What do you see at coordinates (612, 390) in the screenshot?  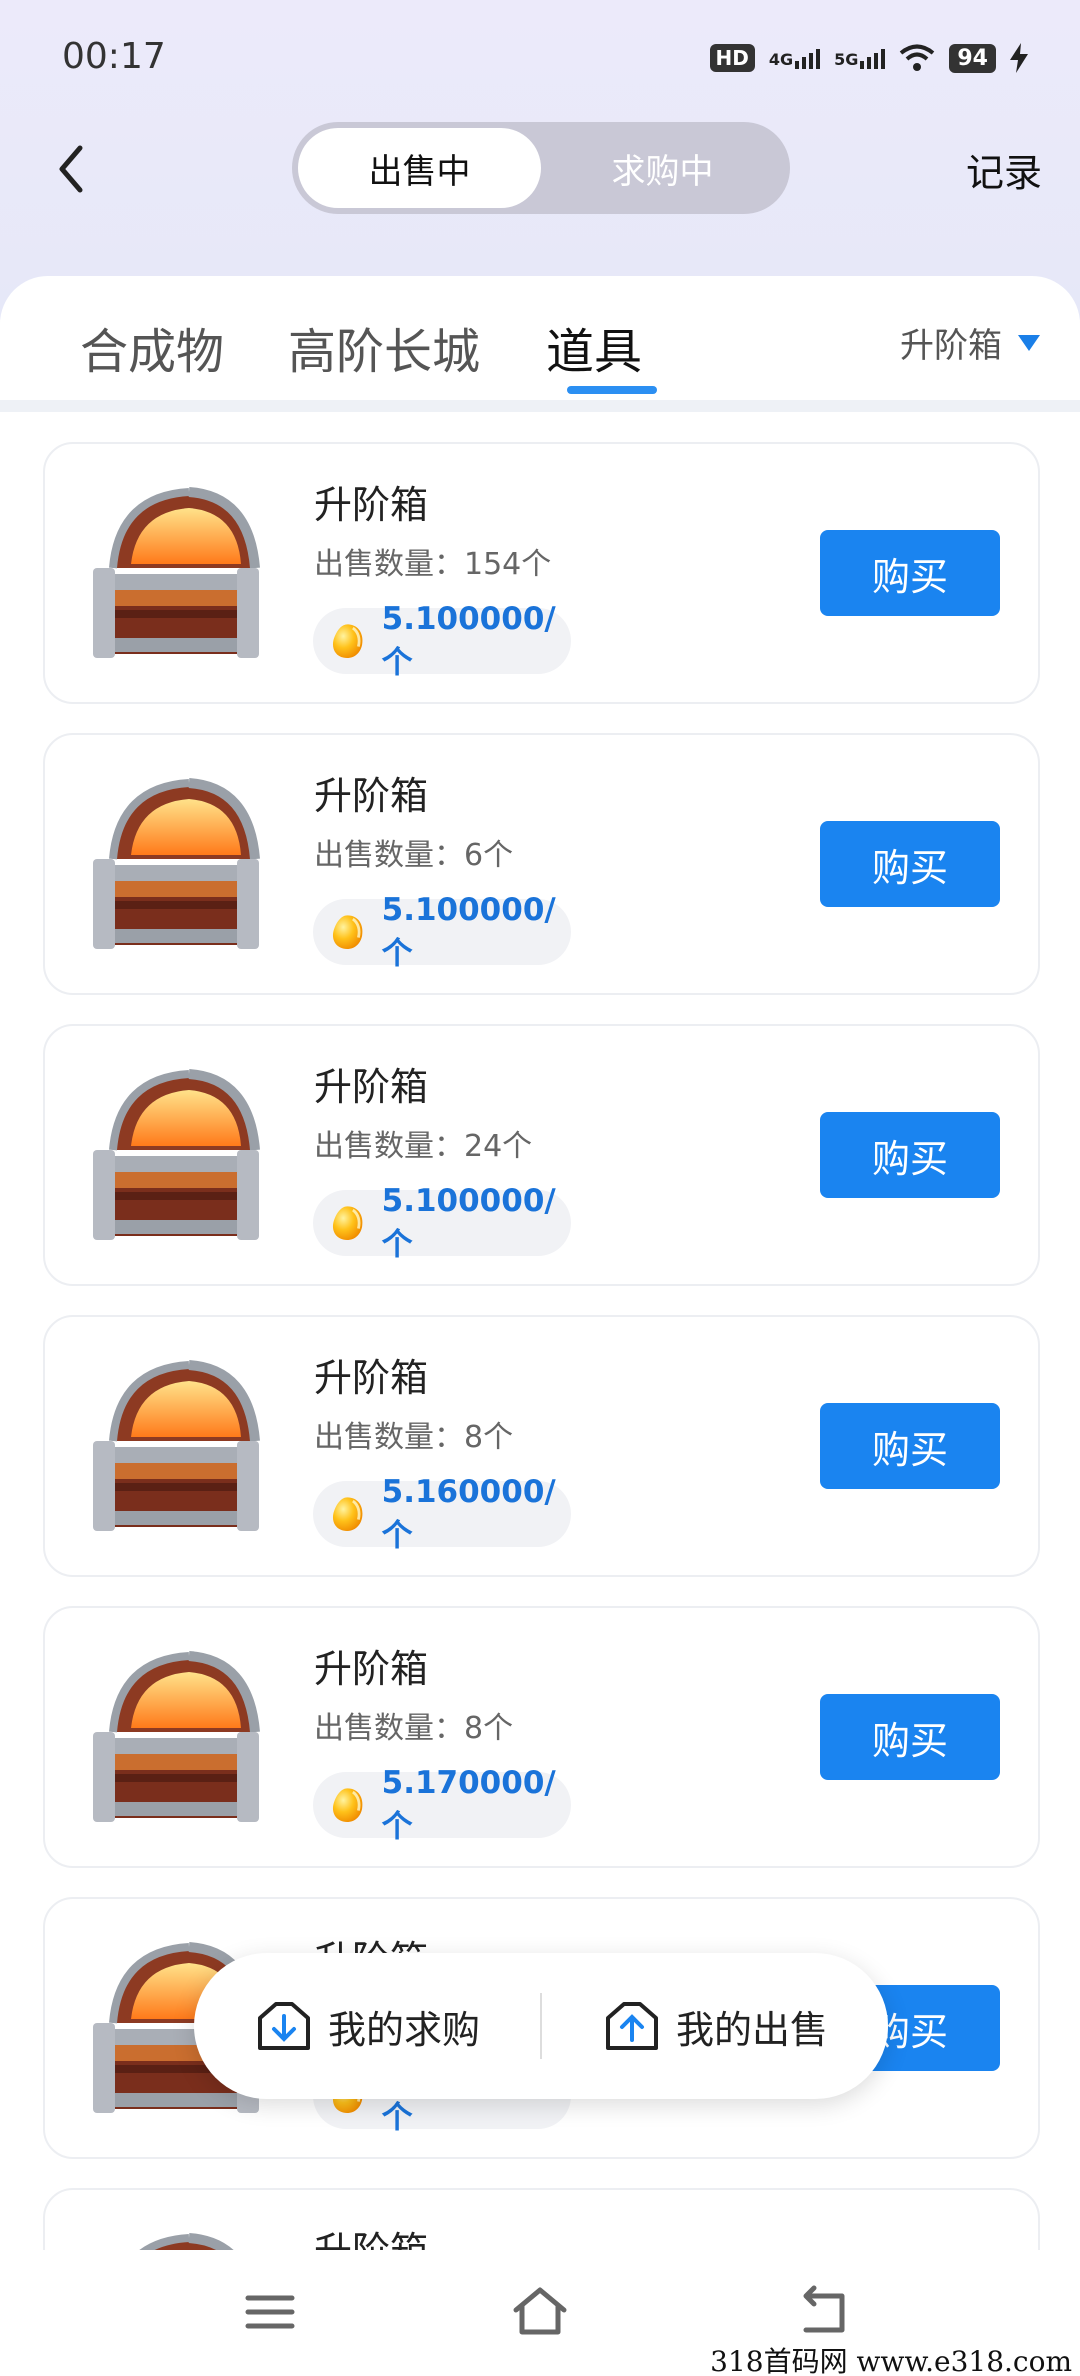 I see `active-tab-indicator` at bounding box center [612, 390].